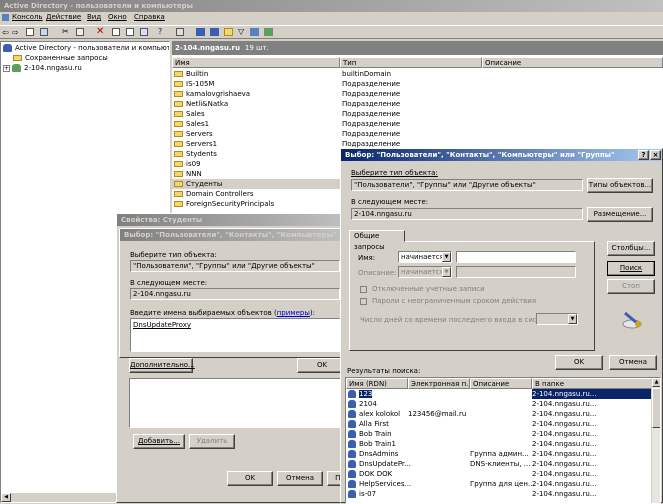 The image size is (663, 504). Describe the element at coordinates (579, 362) in the screenshot. I see `ok-button: OK` at that location.